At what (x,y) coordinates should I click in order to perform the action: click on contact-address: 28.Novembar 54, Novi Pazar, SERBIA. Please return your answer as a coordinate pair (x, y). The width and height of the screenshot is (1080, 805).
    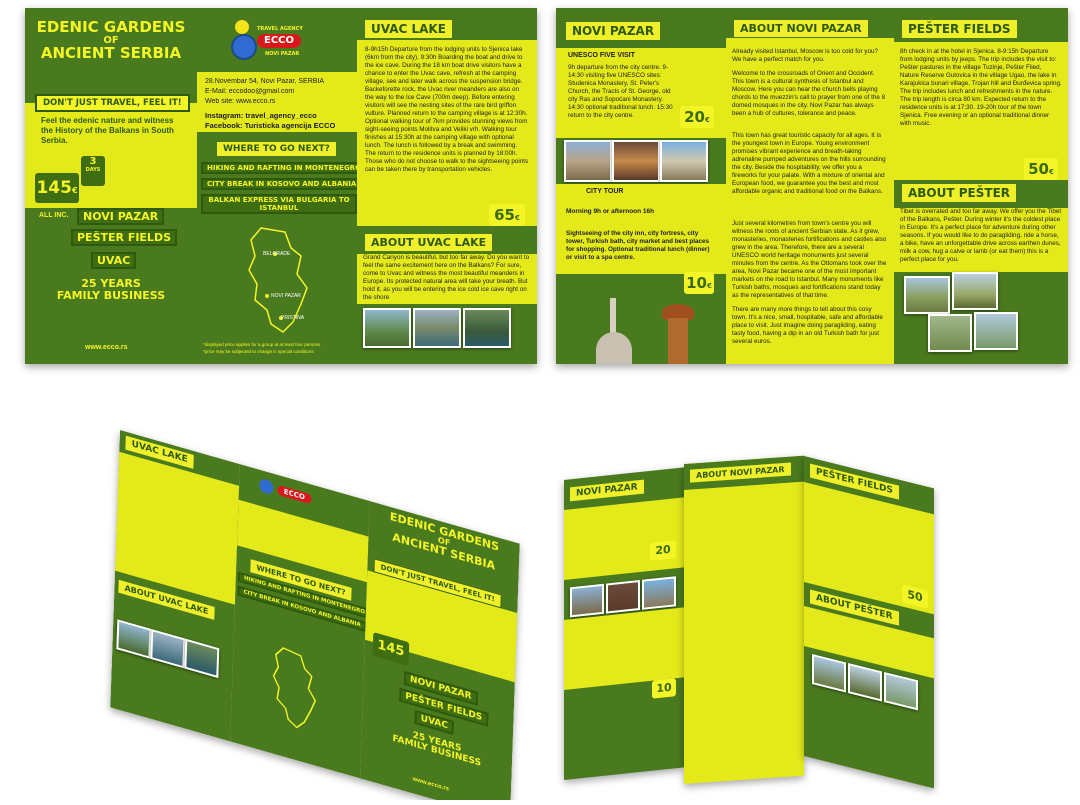
    Looking at the image, I should click on (265, 81).